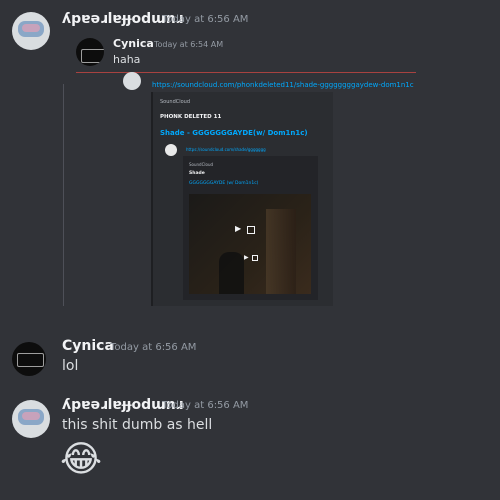 Image resolution: width=500 pixels, height=500 pixels. I want to click on message-author: Cynica, so click(88, 346).